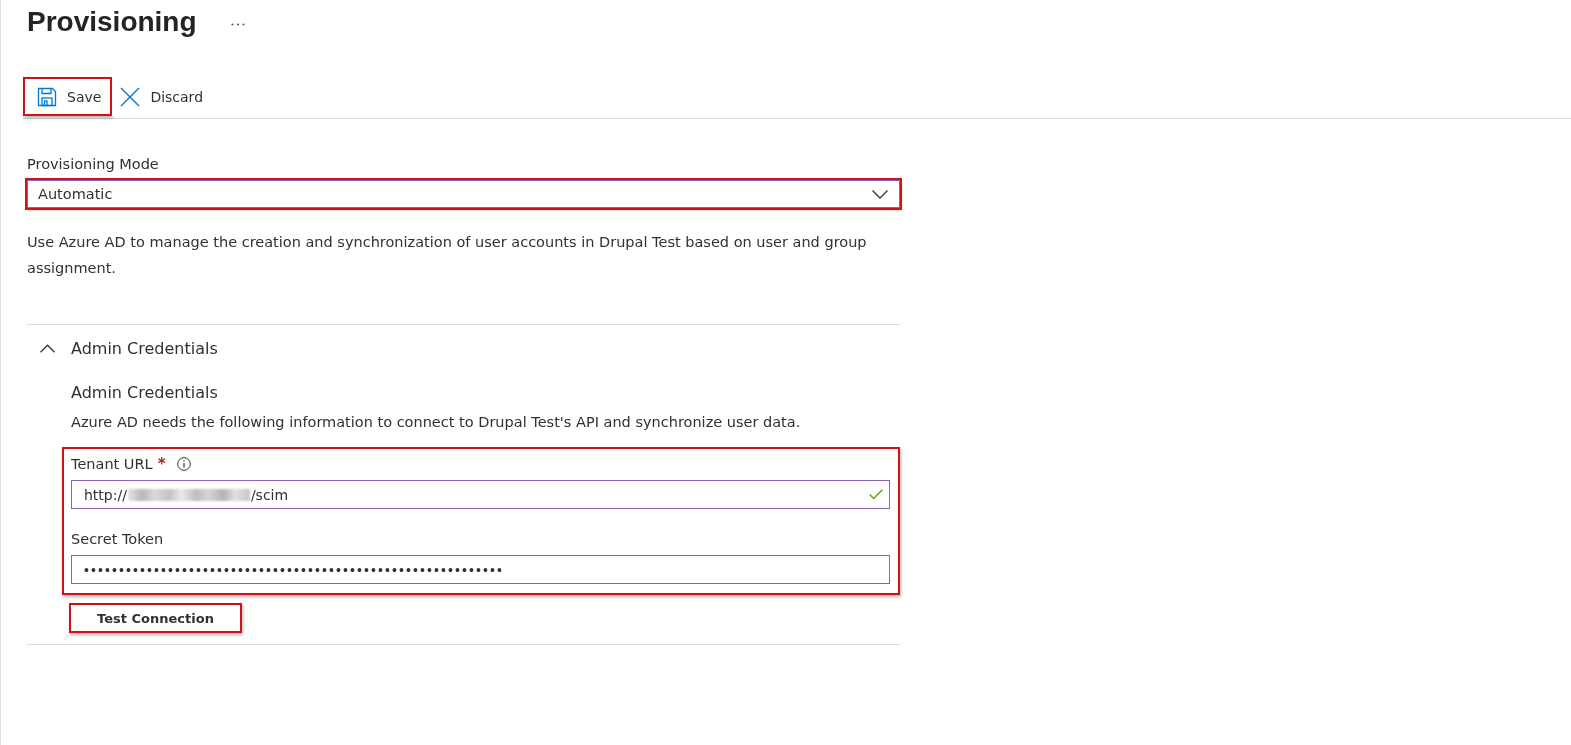  What do you see at coordinates (237, 24) in the screenshot?
I see `more-icon` at bounding box center [237, 24].